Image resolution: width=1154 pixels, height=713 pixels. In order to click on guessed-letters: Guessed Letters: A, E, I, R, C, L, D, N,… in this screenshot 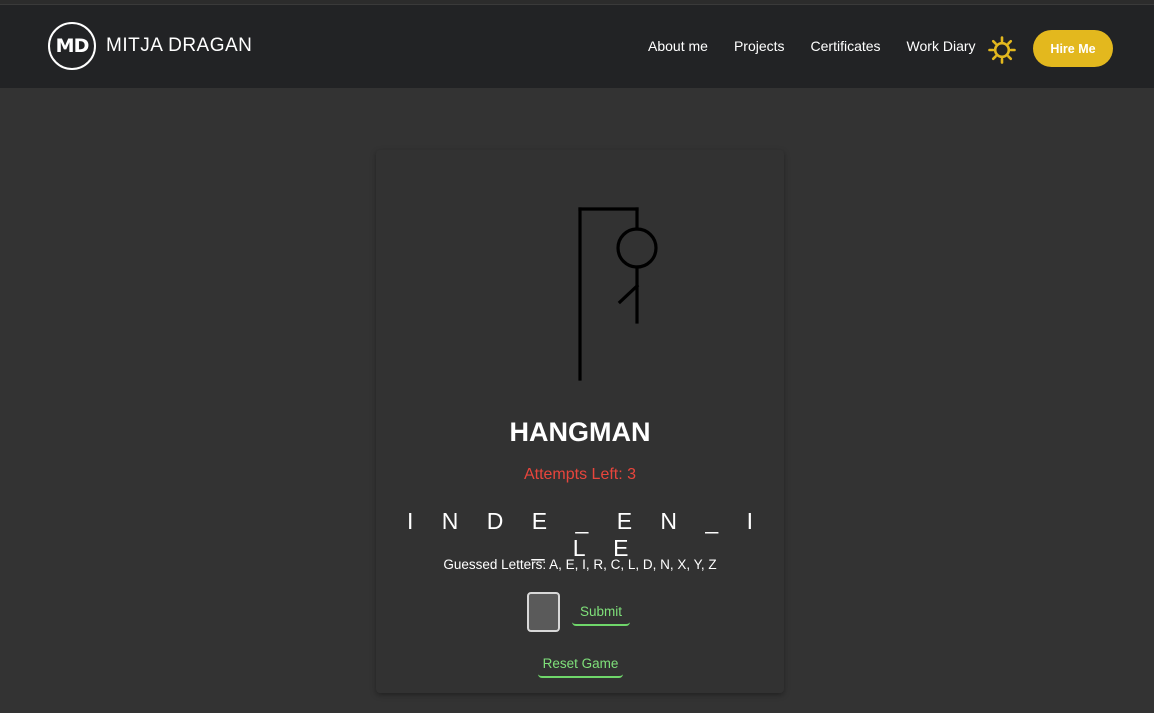, I will do `click(580, 564)`.